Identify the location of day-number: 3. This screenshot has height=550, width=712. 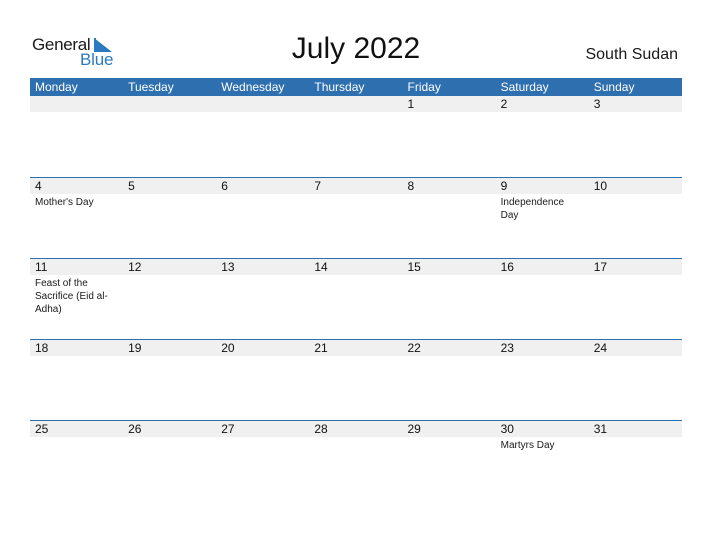
(597, 104).